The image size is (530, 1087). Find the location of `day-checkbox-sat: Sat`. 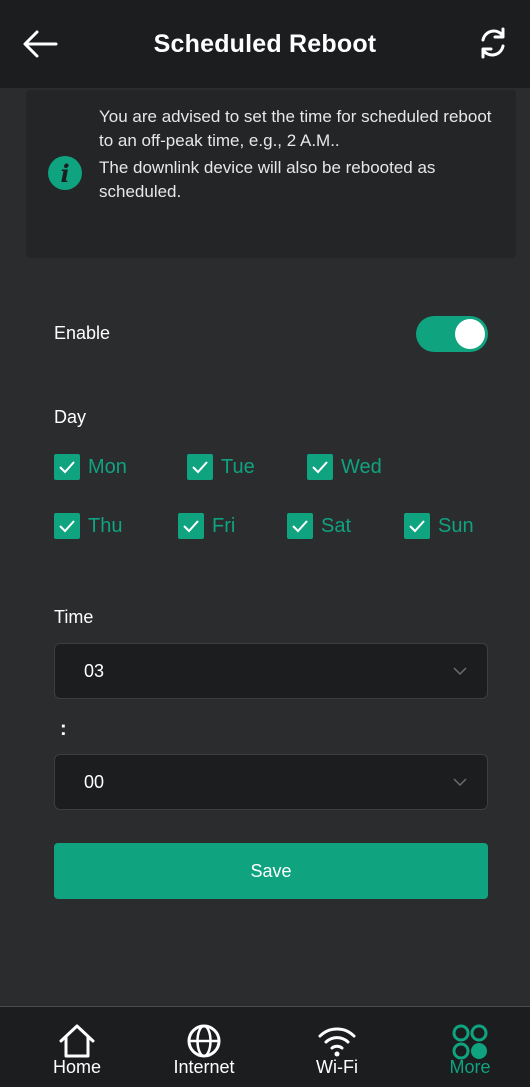

day-checkbox-sat: Sat is located at coordinates (319, 526).